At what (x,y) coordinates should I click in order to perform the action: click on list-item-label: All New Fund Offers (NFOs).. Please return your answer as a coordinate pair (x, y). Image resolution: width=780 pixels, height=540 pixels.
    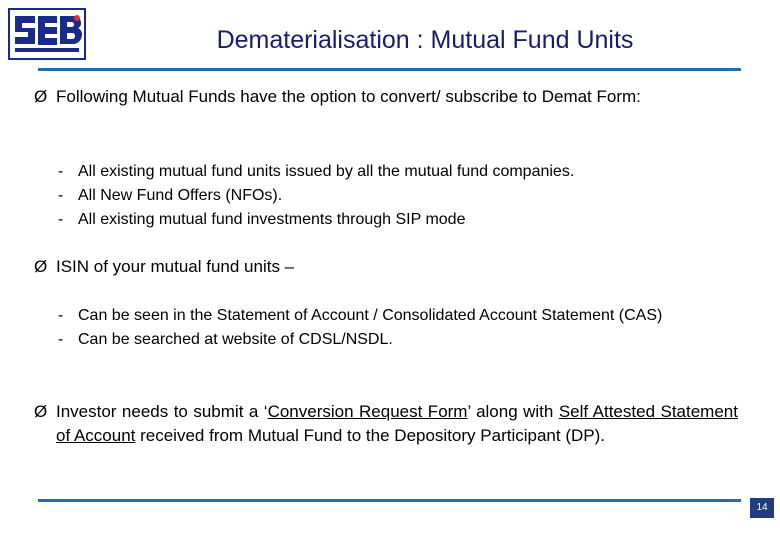
    Looking at the image, I should click on (180, 195).